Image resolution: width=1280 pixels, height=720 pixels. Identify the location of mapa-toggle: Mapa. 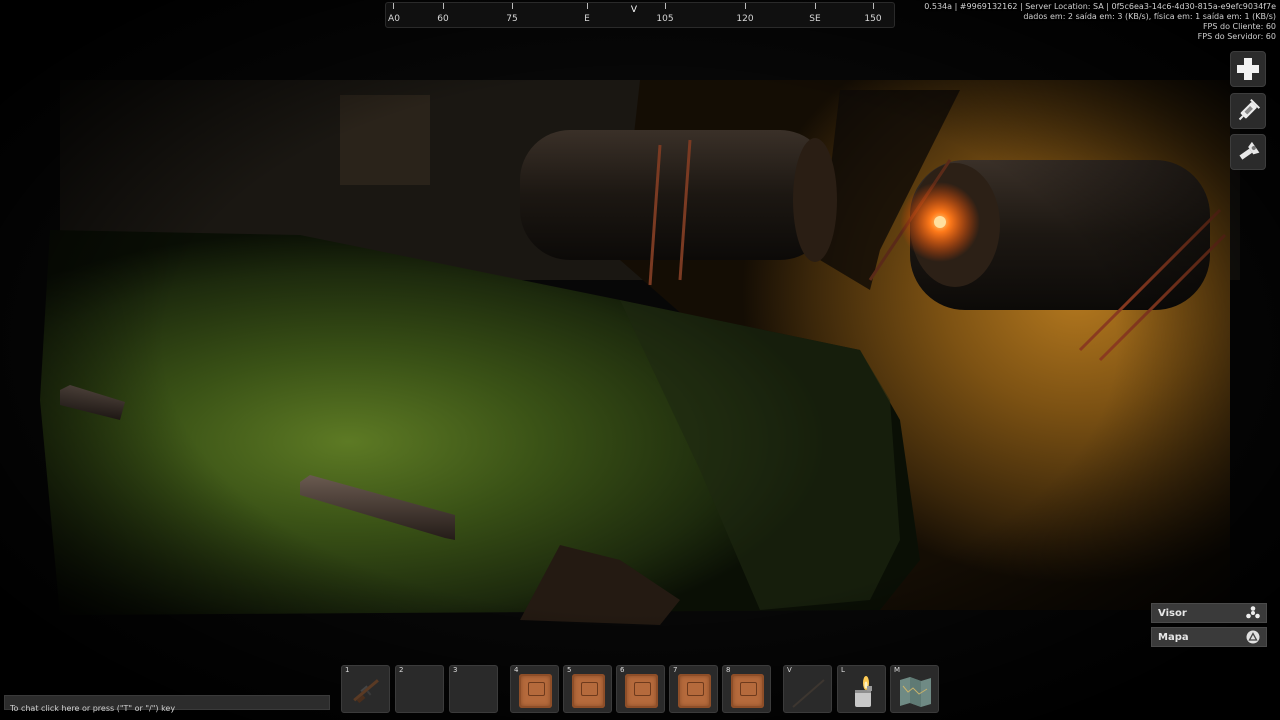
(1209, 637).